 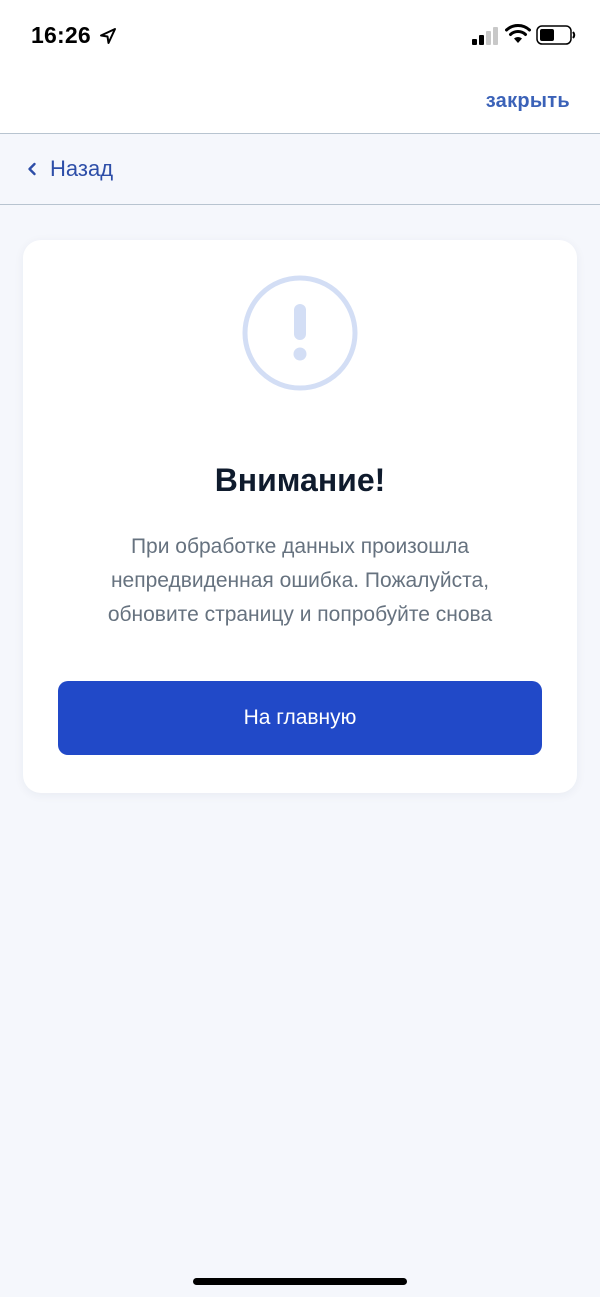 I want to click on battery-icon, so click(x=556, y=35).